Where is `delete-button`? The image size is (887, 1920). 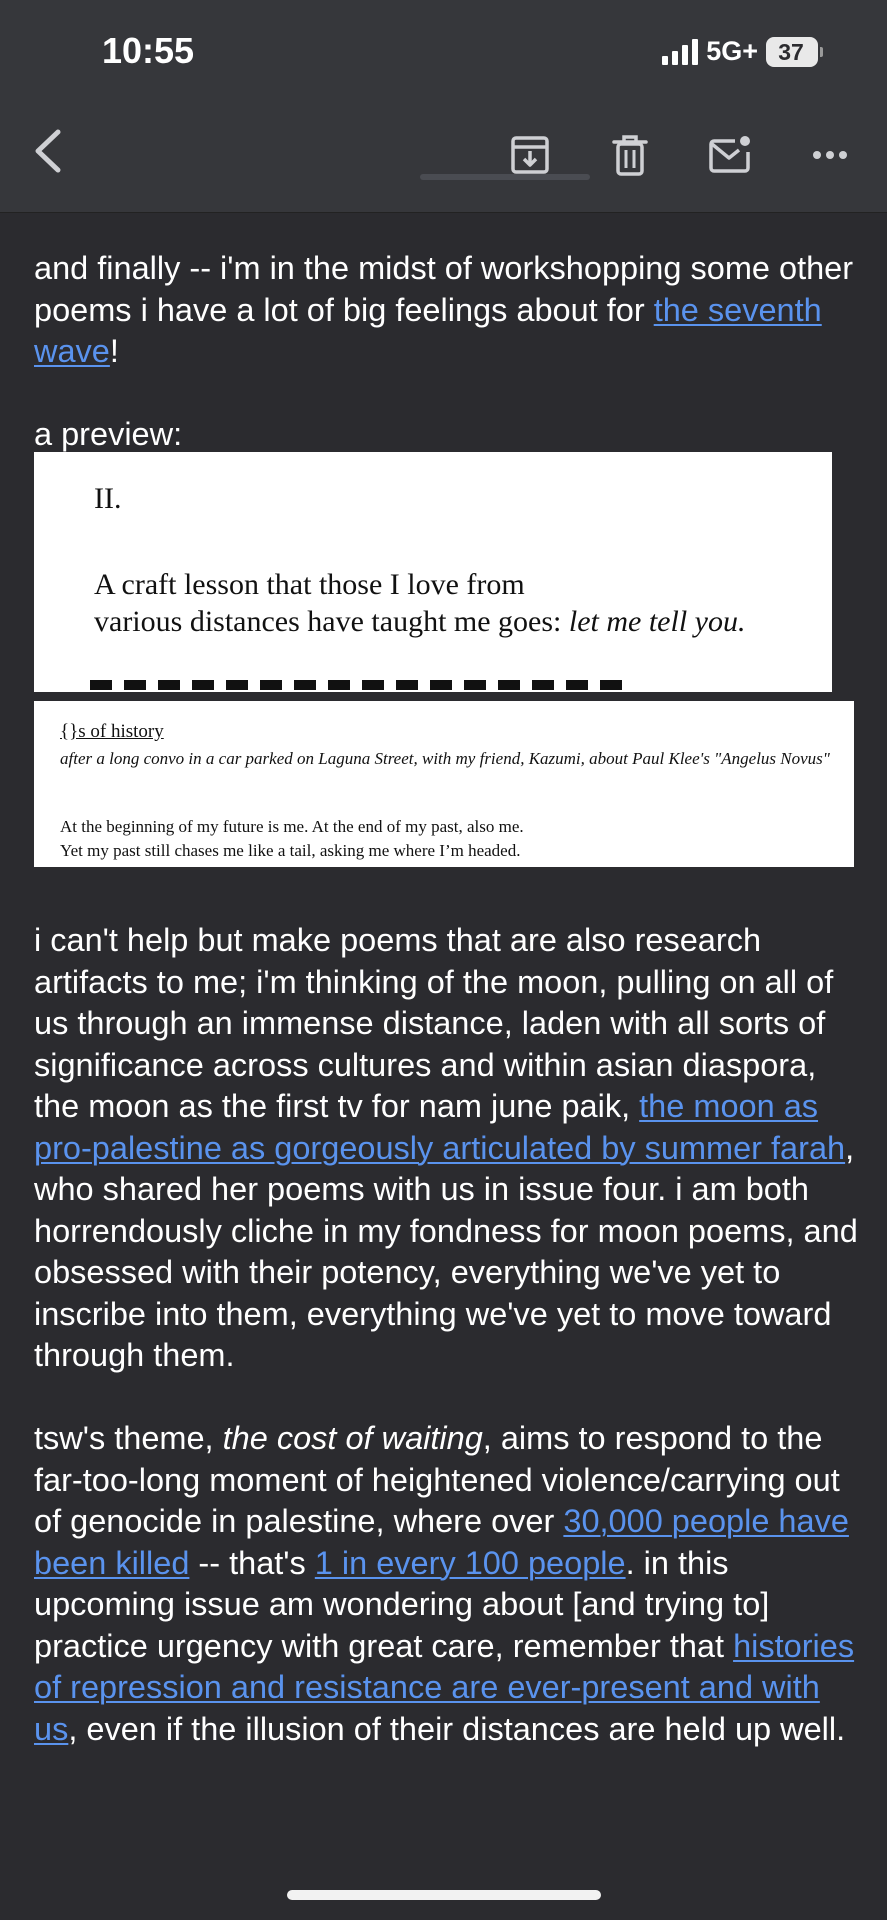
delete-button is located at coordinates (630, 155).